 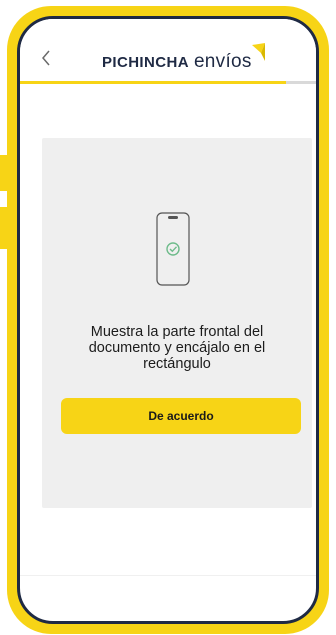 What do you see at coordinates (222, 61) in the screenshot?
I see `brand-subtitle: envíos` at bounding box center [222, 61].